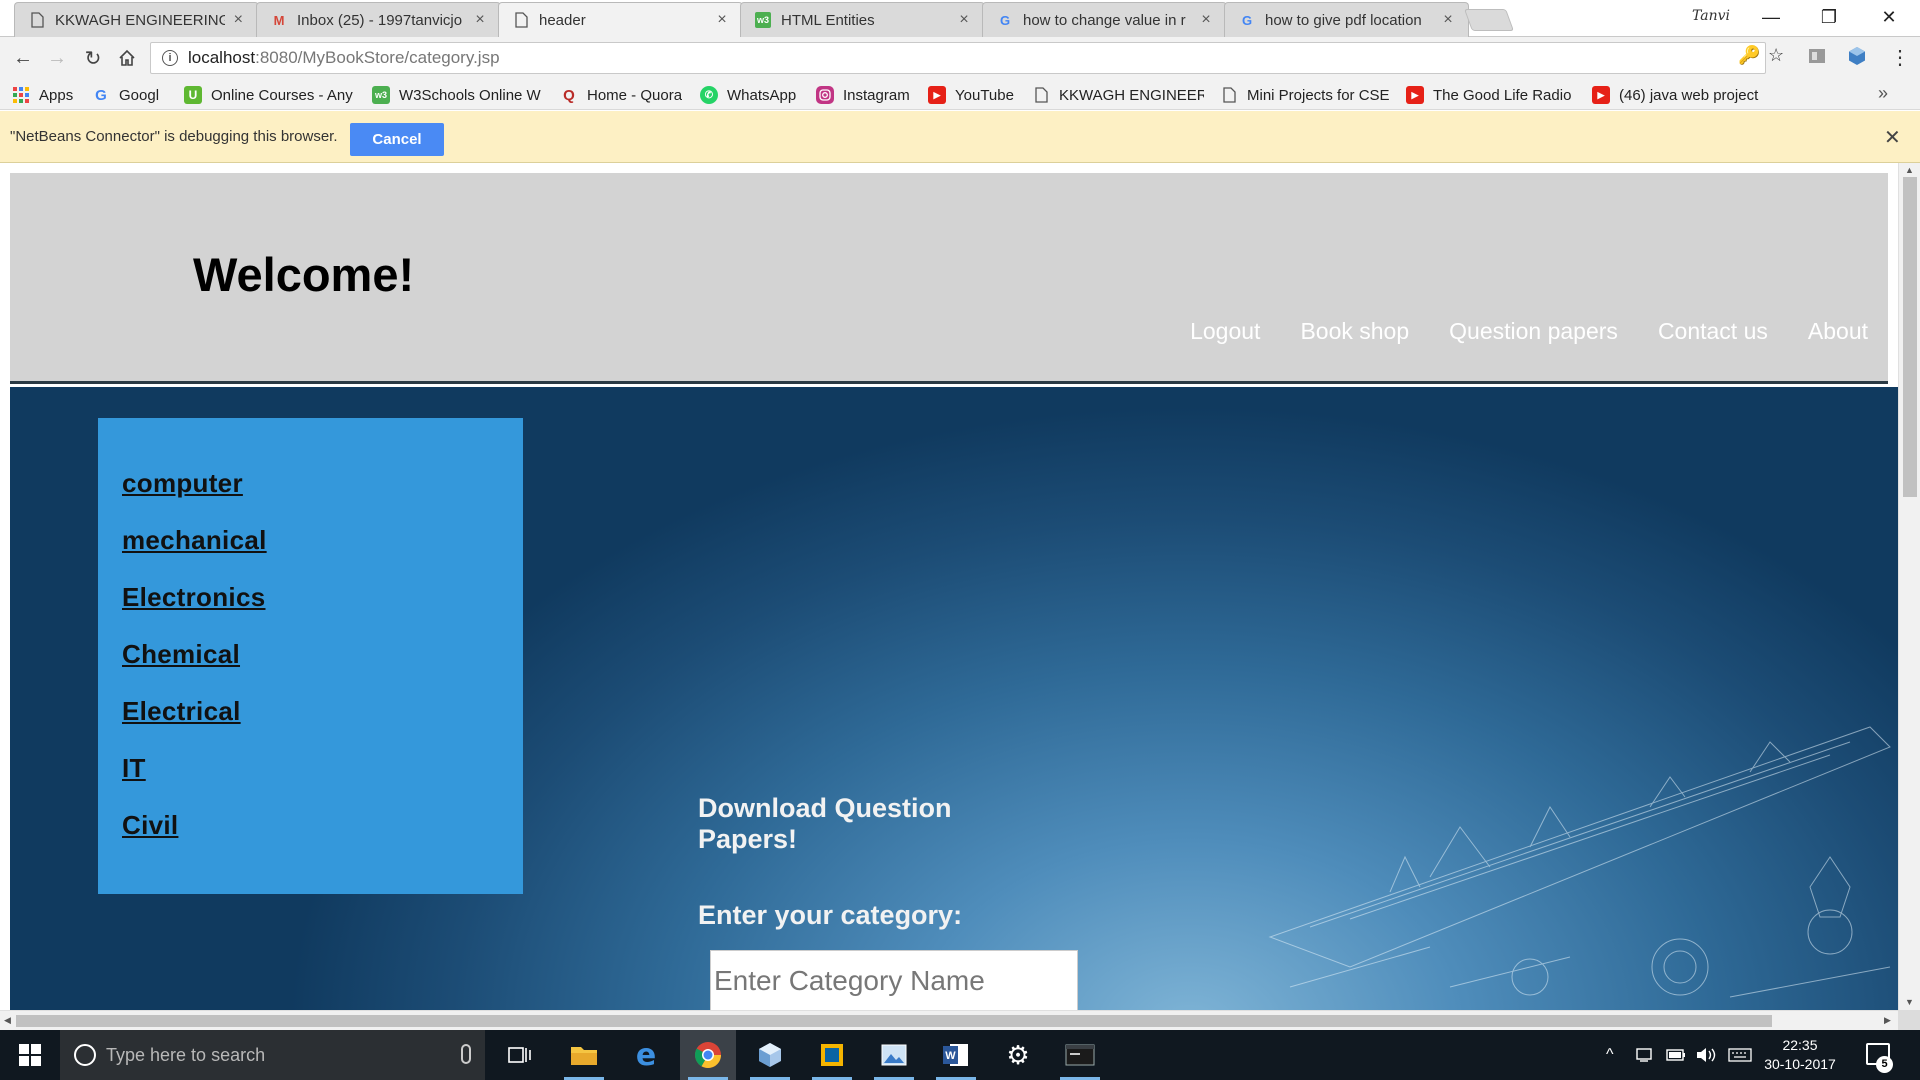 This screenshot has width=1920, height=1080. What do you see at coordinates (1889, 17) in the screenshot?
I see `close-window-icon: ✕` at bounding box center [1889, 17].